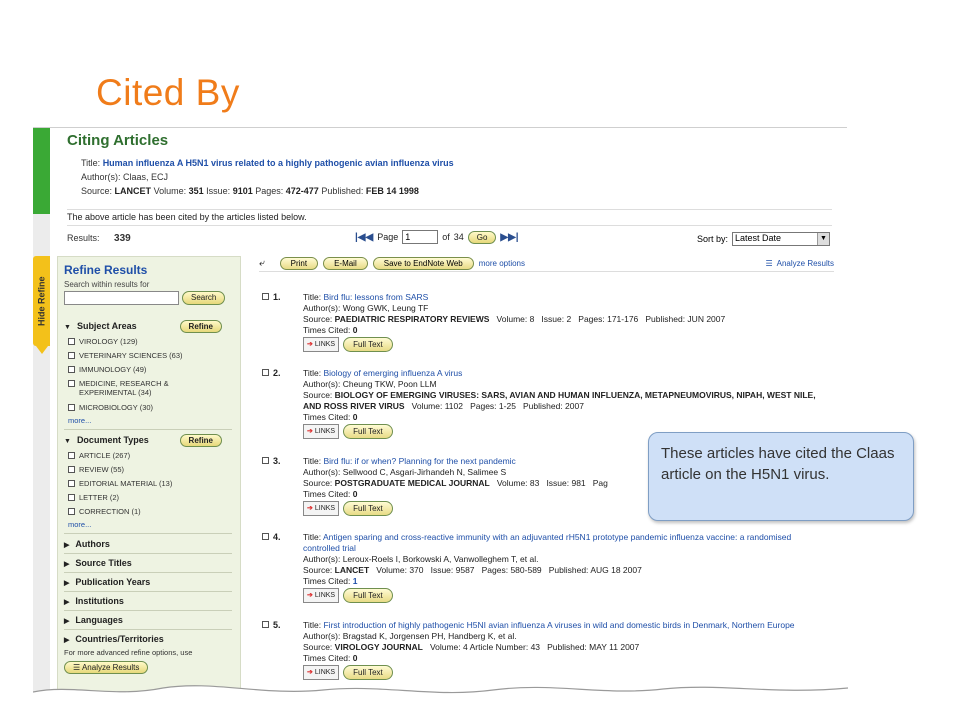  I want to click on check-arrow-icon: ⤶, so click(262, 263).